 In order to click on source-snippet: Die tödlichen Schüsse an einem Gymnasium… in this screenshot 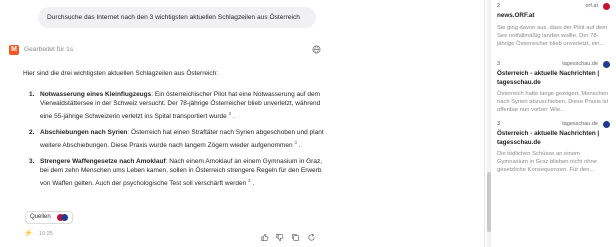, I will do `click(547, 162)`.